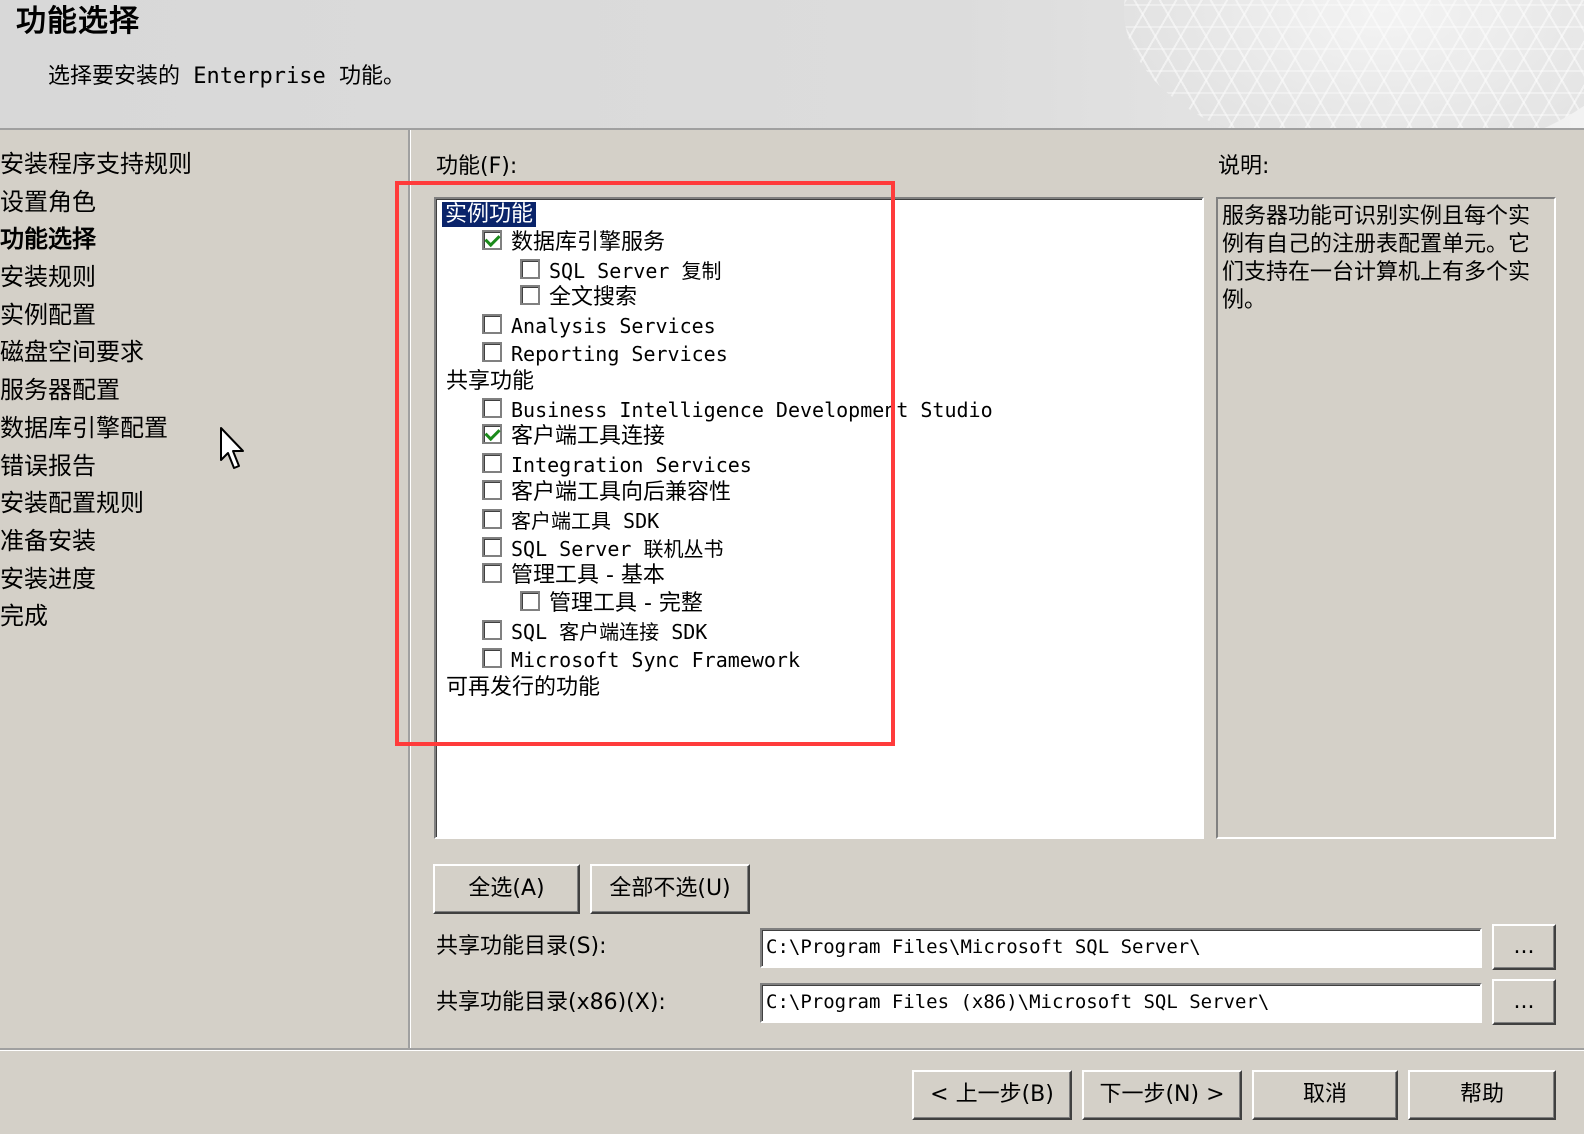 Image resolution: width=1584 pixels, height=1134 pixels. I want to click on nav-step-item: 安装规则, so click(48, 277).